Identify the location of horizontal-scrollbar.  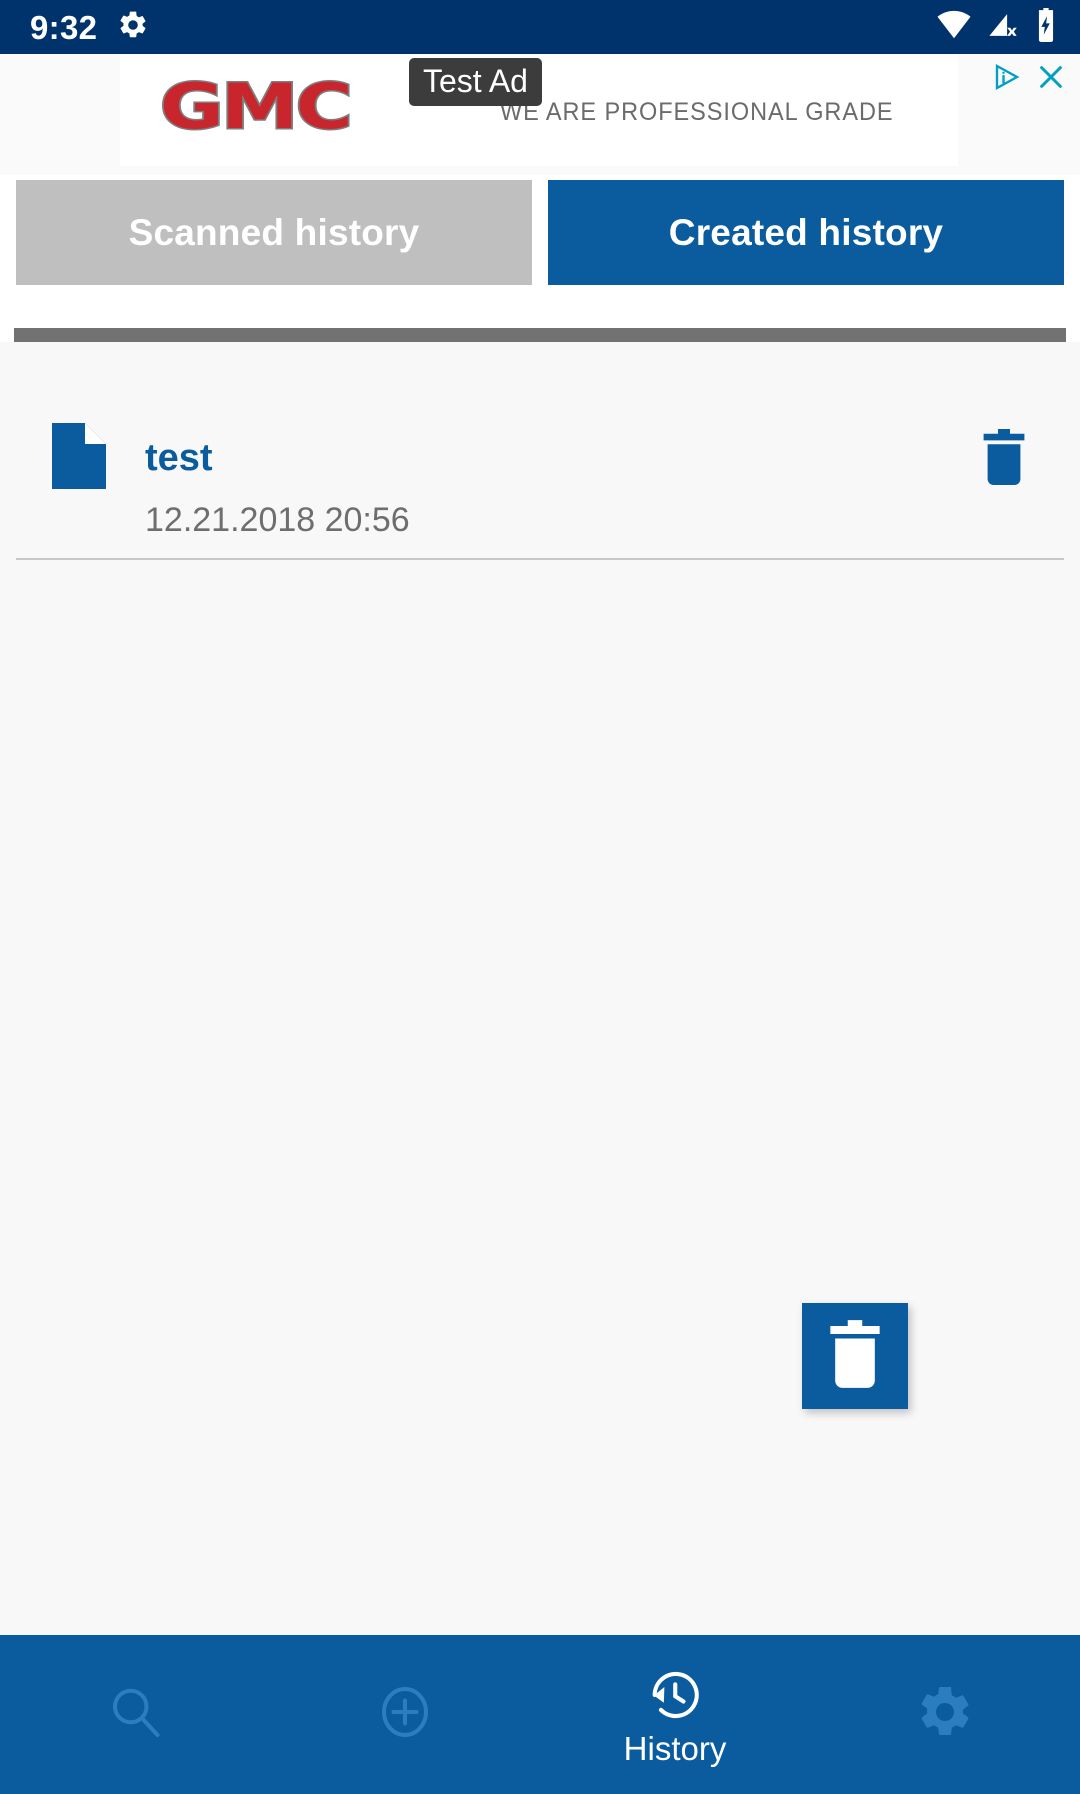
(540, 335).